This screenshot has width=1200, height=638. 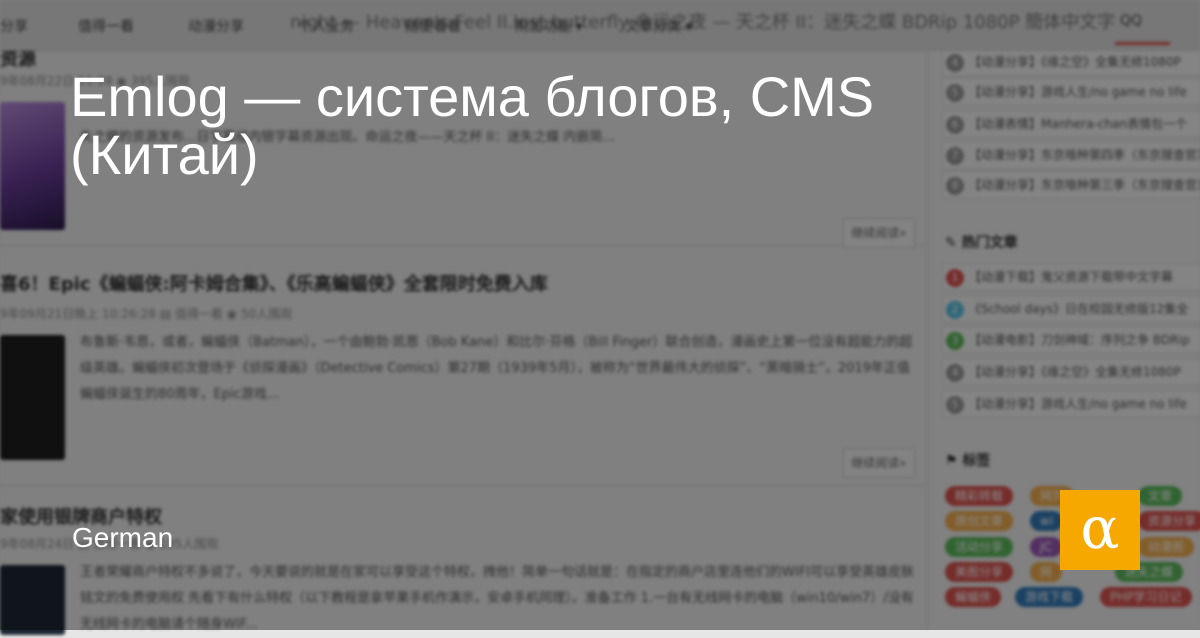 What do you see at coordinates (472, 125) in the screenshot?
I see `page-headline: Emlog — система блогов, CMS (Китай)` at bounding box center [472, 125].